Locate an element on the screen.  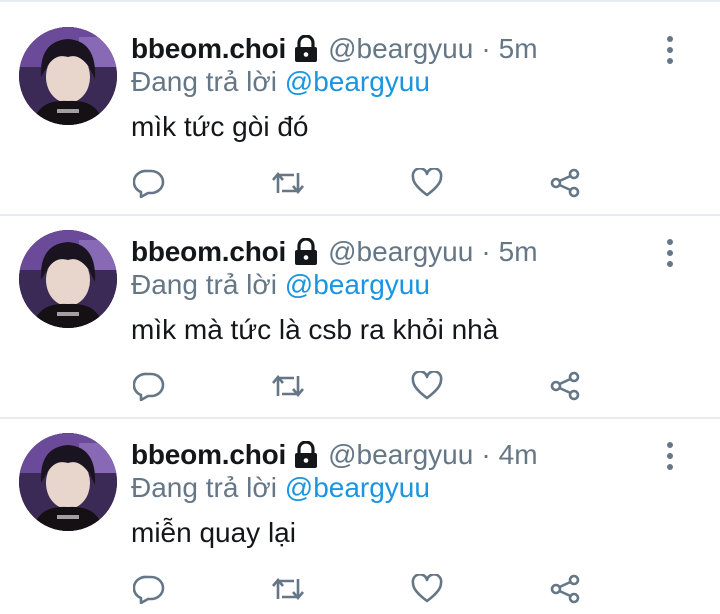
timestamp: 4m is located at coordinates (518, 455).